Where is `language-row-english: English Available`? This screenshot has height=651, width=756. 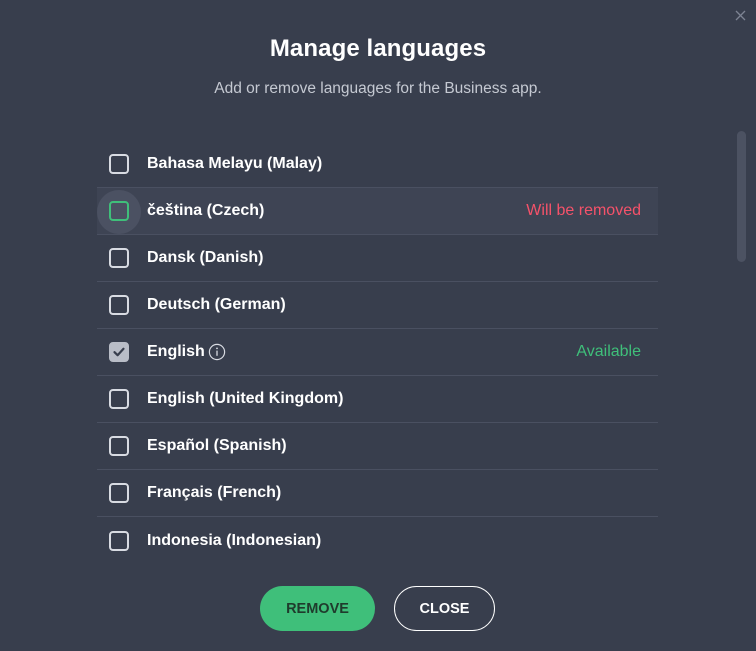 language-row-english: English Available is located at coordinates (377, 352).